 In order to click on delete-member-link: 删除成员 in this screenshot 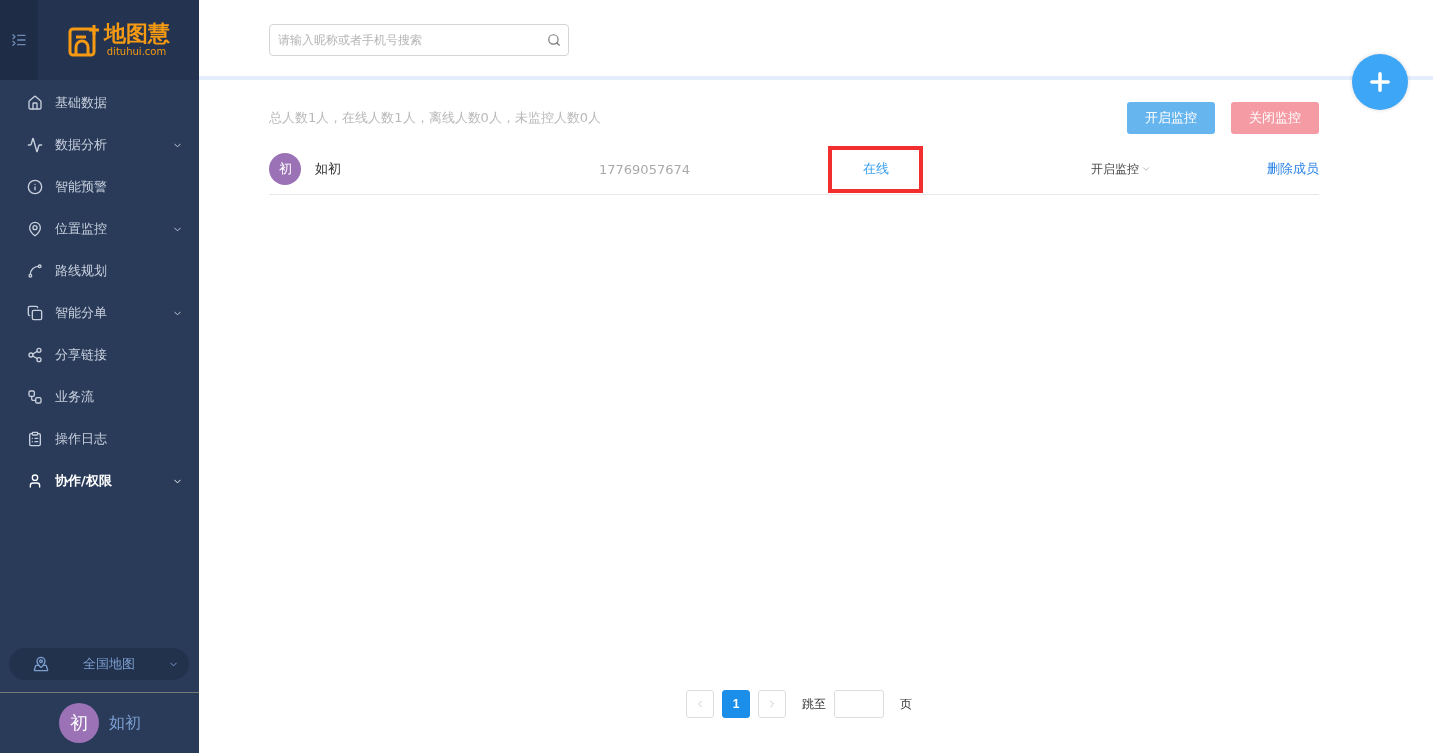, I will do `click(1293, 169)`.